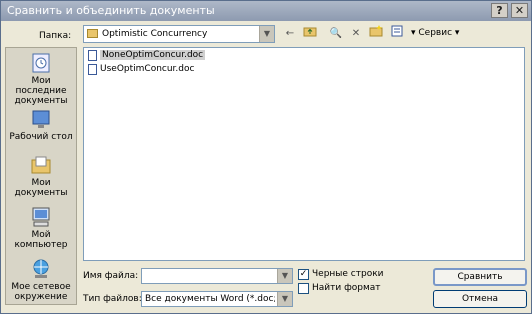  I want to click on folder-up-icon, so click(310, 32).